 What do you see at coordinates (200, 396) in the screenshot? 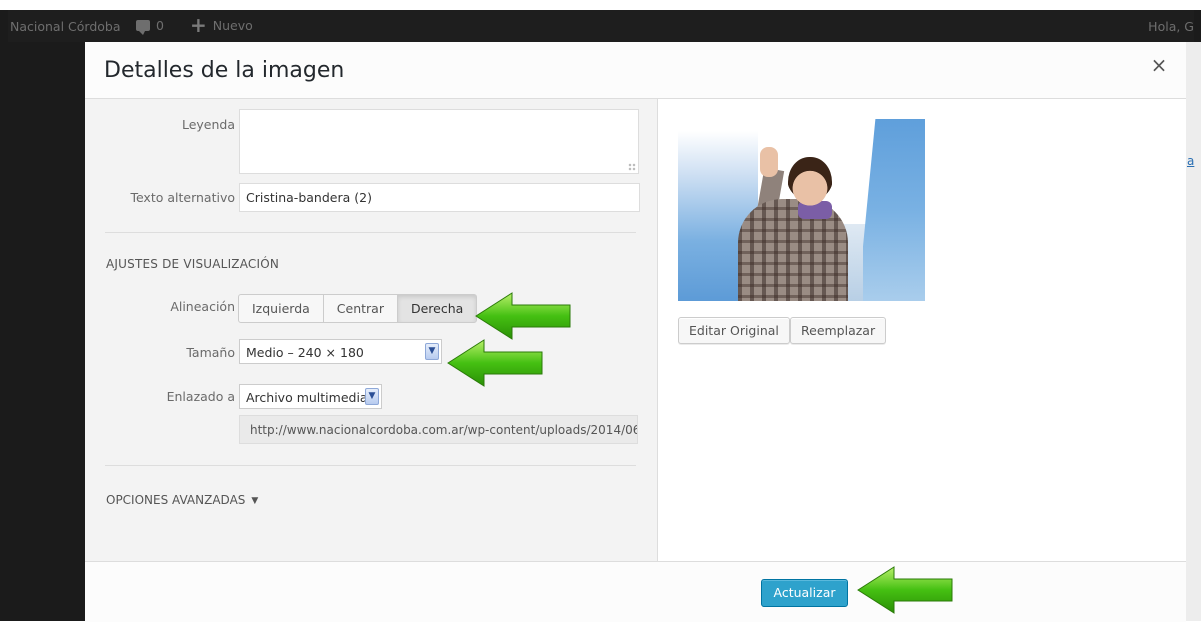
I see `link-to-label: Enlazado a` at bounding box center [200, 396].